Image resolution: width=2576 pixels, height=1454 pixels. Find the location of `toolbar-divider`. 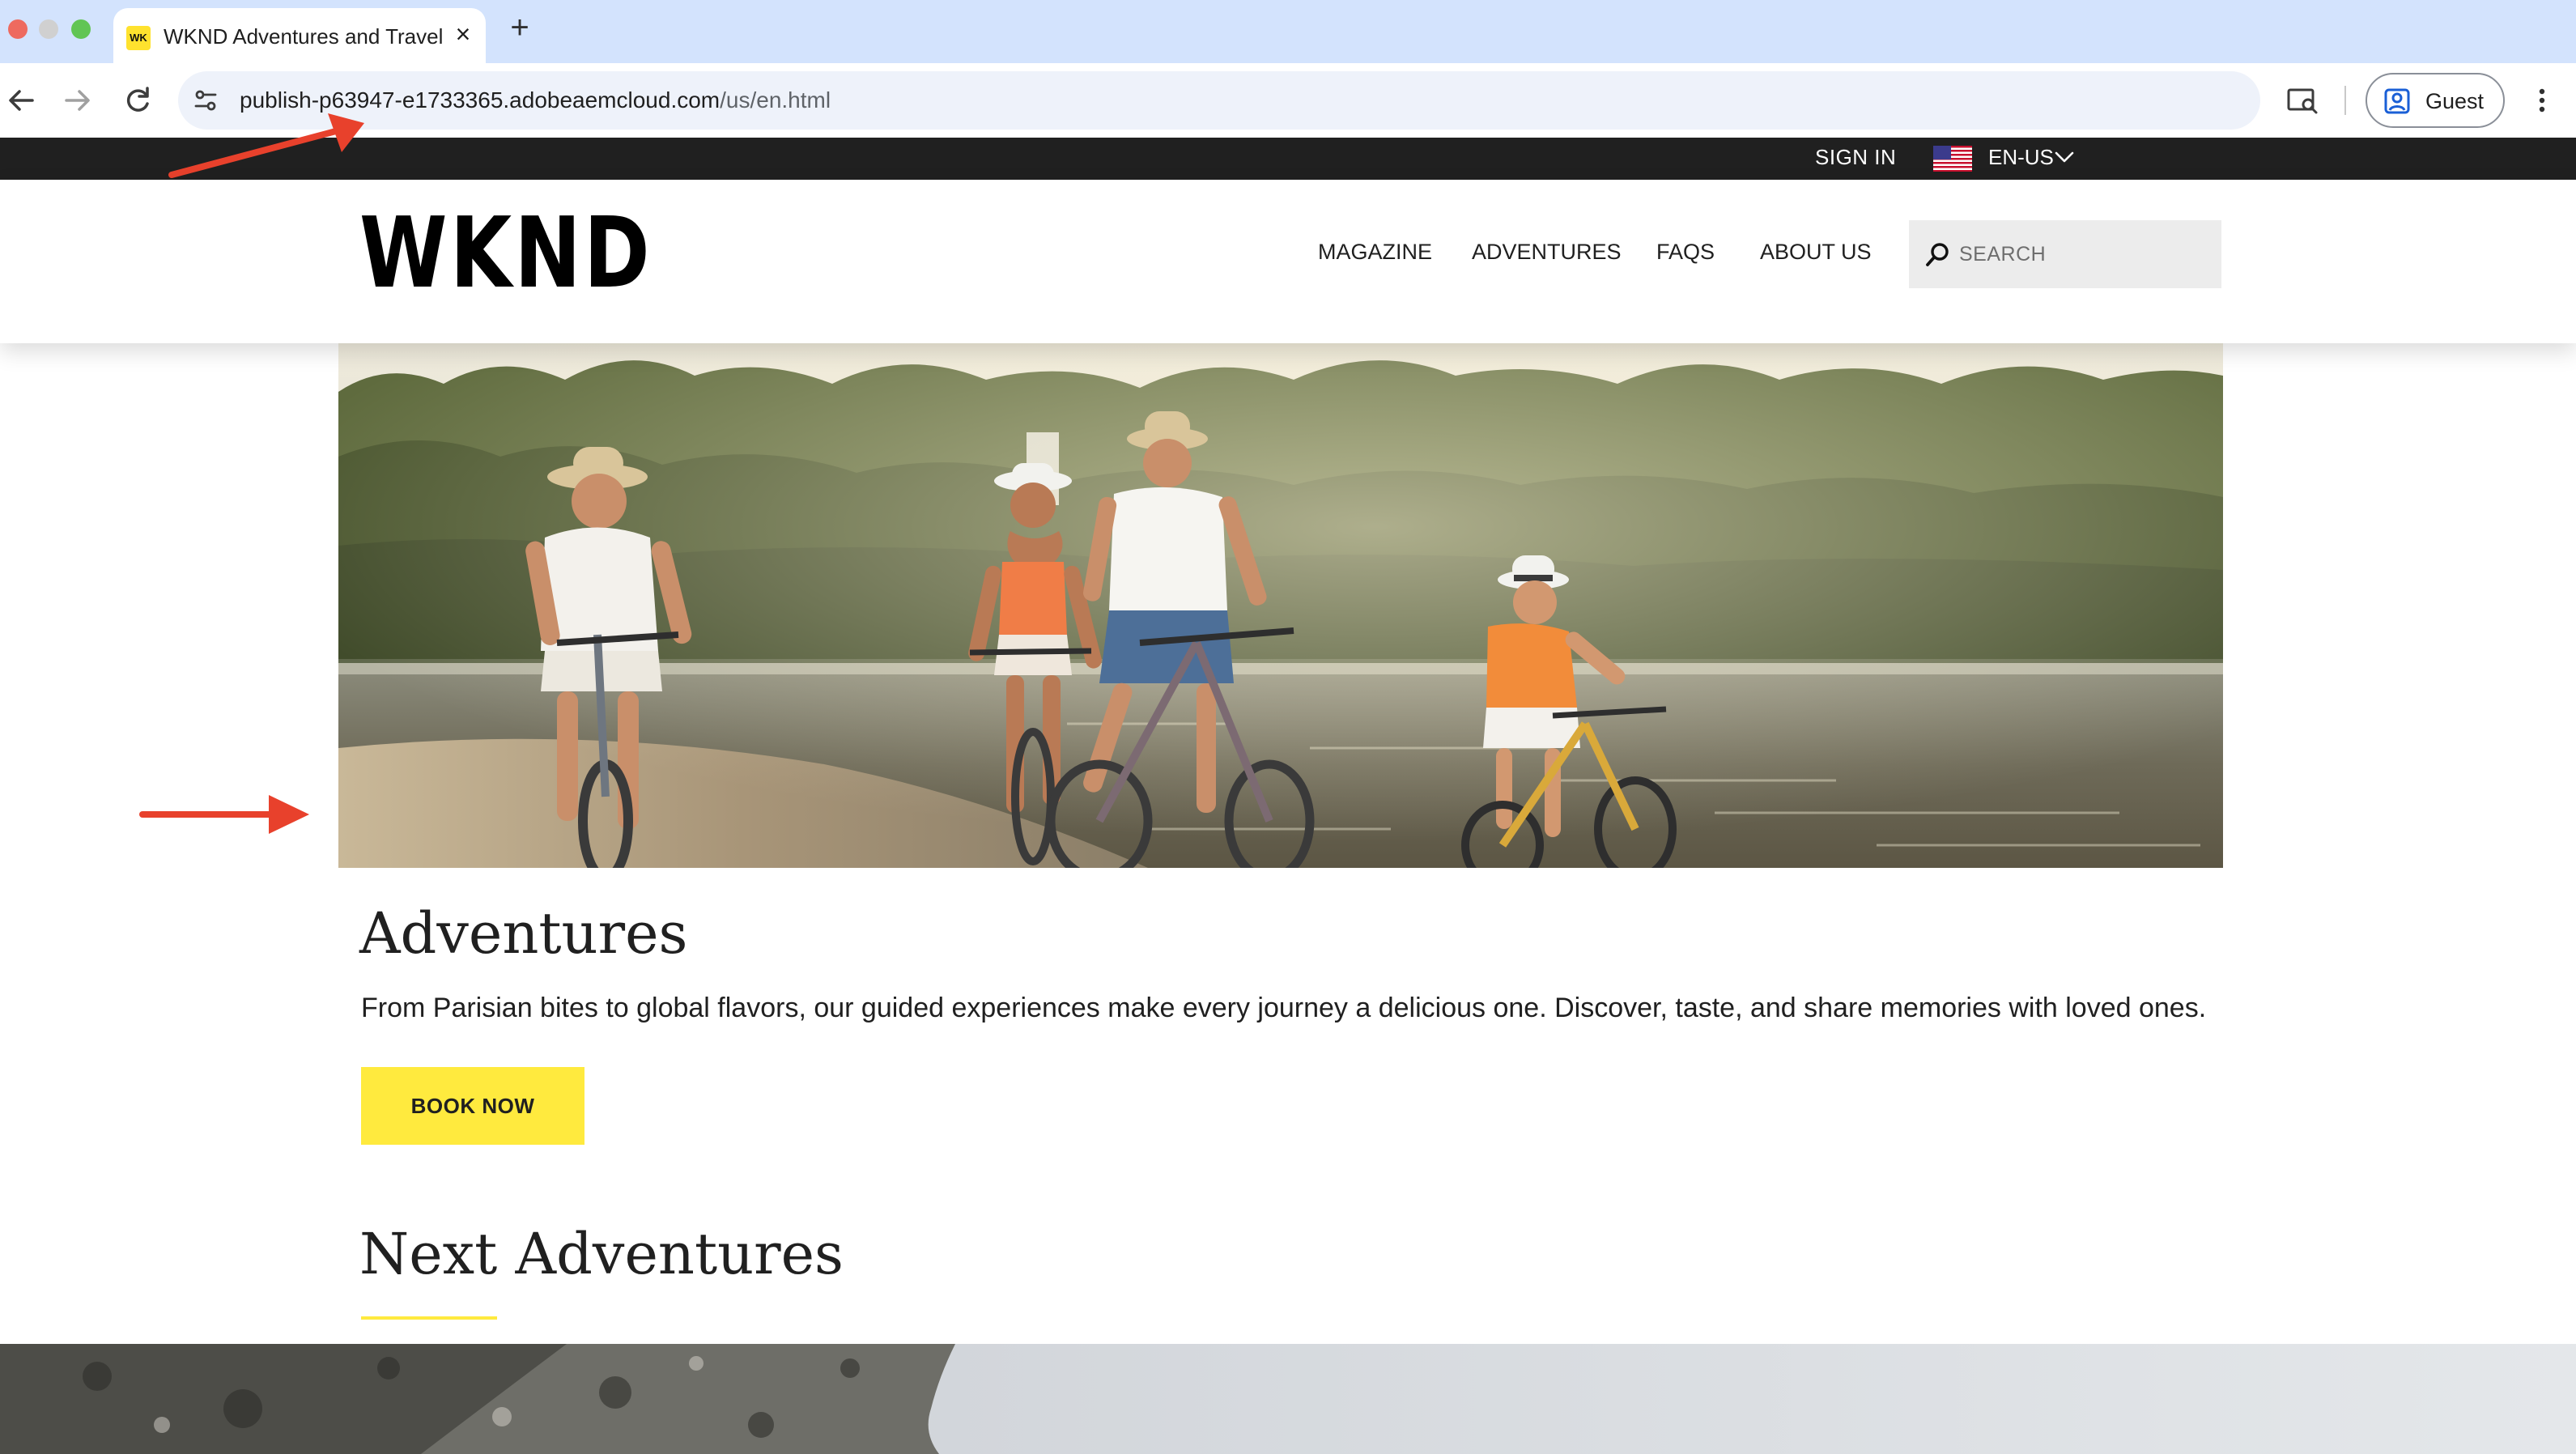

toolbar-divider is located at coordinates (2345, 100).